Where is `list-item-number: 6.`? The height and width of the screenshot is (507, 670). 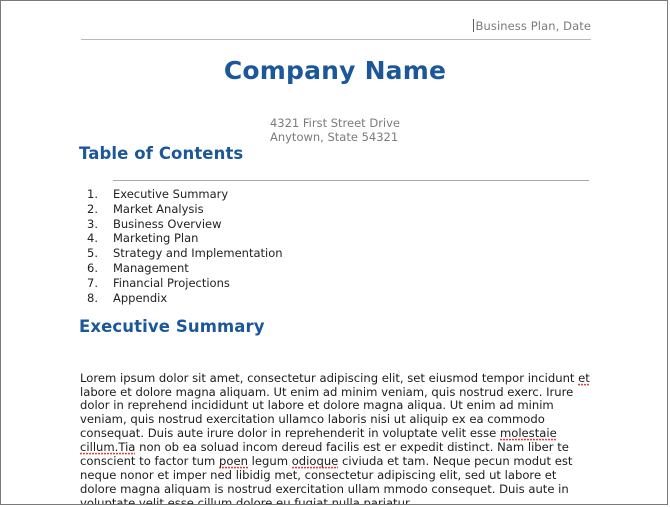 list-item-number: 6. is located at coordinates (92, 267).